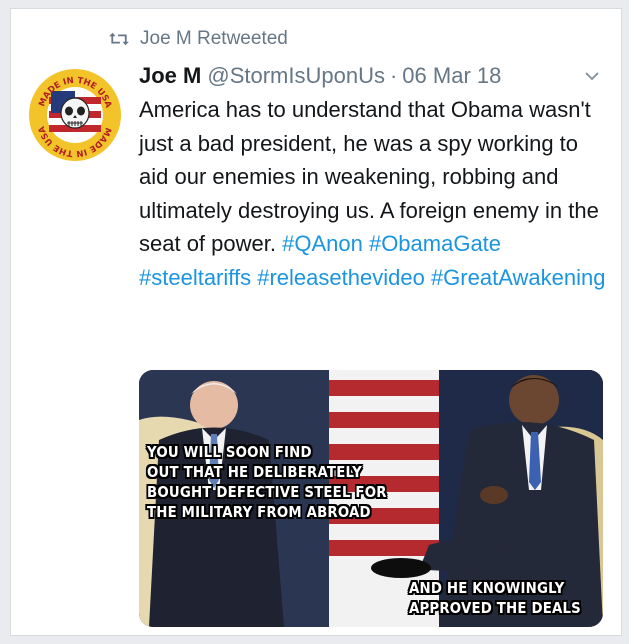  What do you see at coordinates (229, 452) in the screenshot?
I see `caption-line: YOU WILL SOON FIND` at bounding box center [229, 452].